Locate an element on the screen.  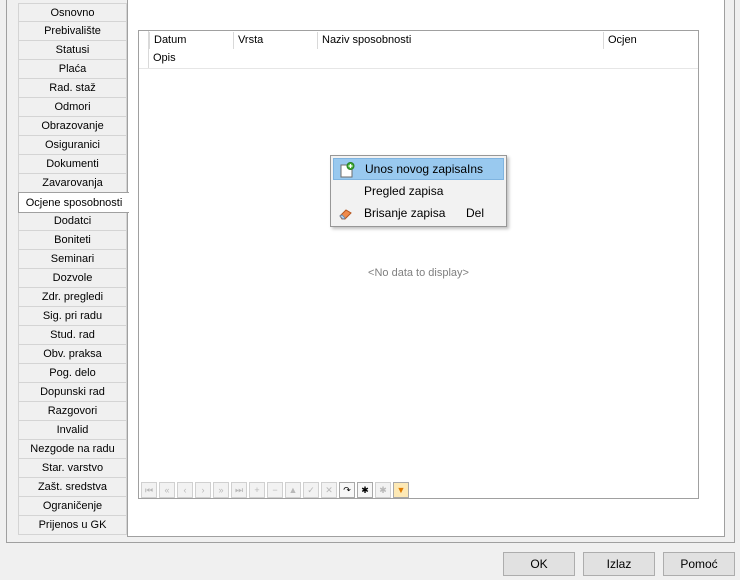
eraser-icon is located at coordinates (345, 214).